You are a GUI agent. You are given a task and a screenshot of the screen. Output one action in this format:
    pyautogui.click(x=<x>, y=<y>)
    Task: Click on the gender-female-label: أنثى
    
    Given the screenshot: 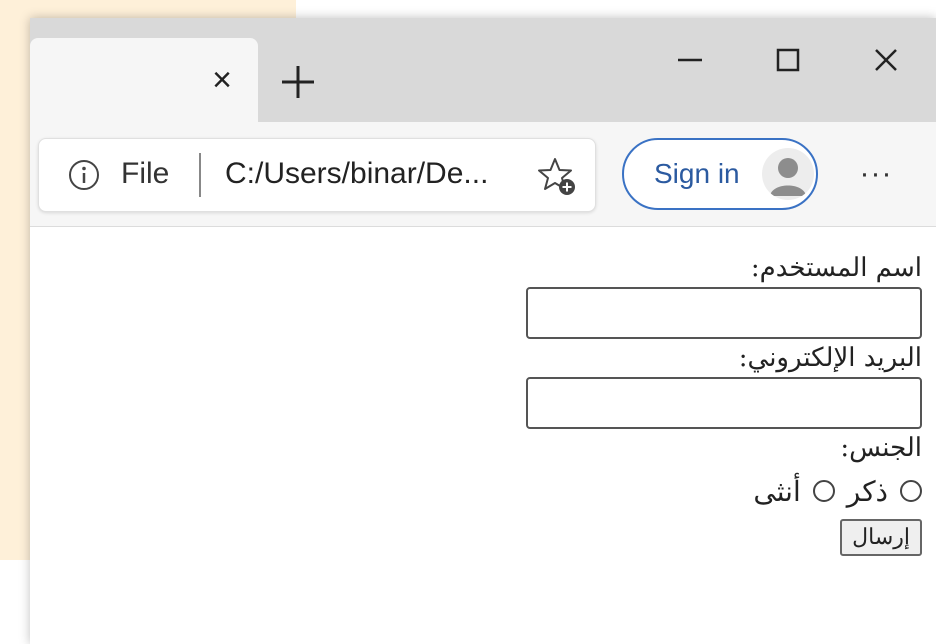 What is the action you would take?
    pyautogui.click(x=777, y=491)
    